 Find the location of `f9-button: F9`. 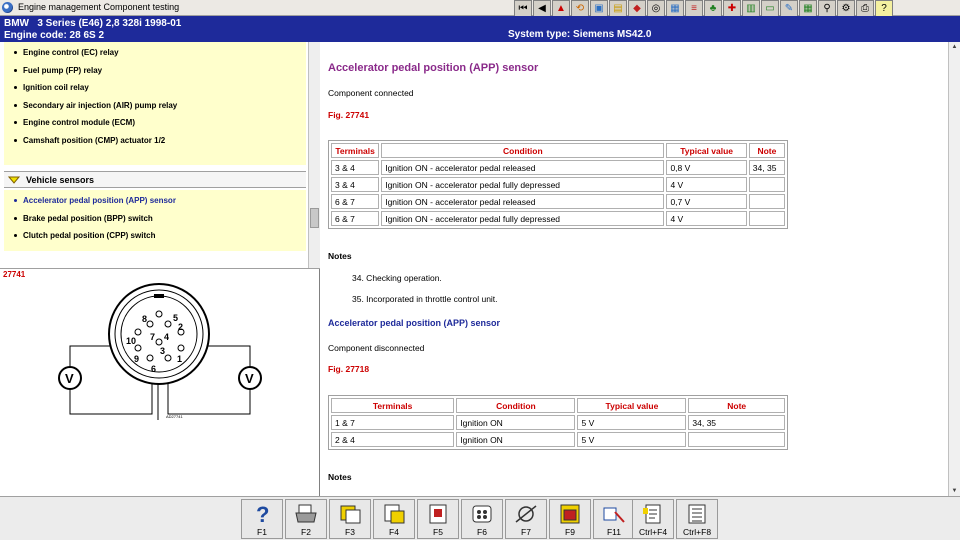

f9-button: F9 is located at coordinates (570, 519).